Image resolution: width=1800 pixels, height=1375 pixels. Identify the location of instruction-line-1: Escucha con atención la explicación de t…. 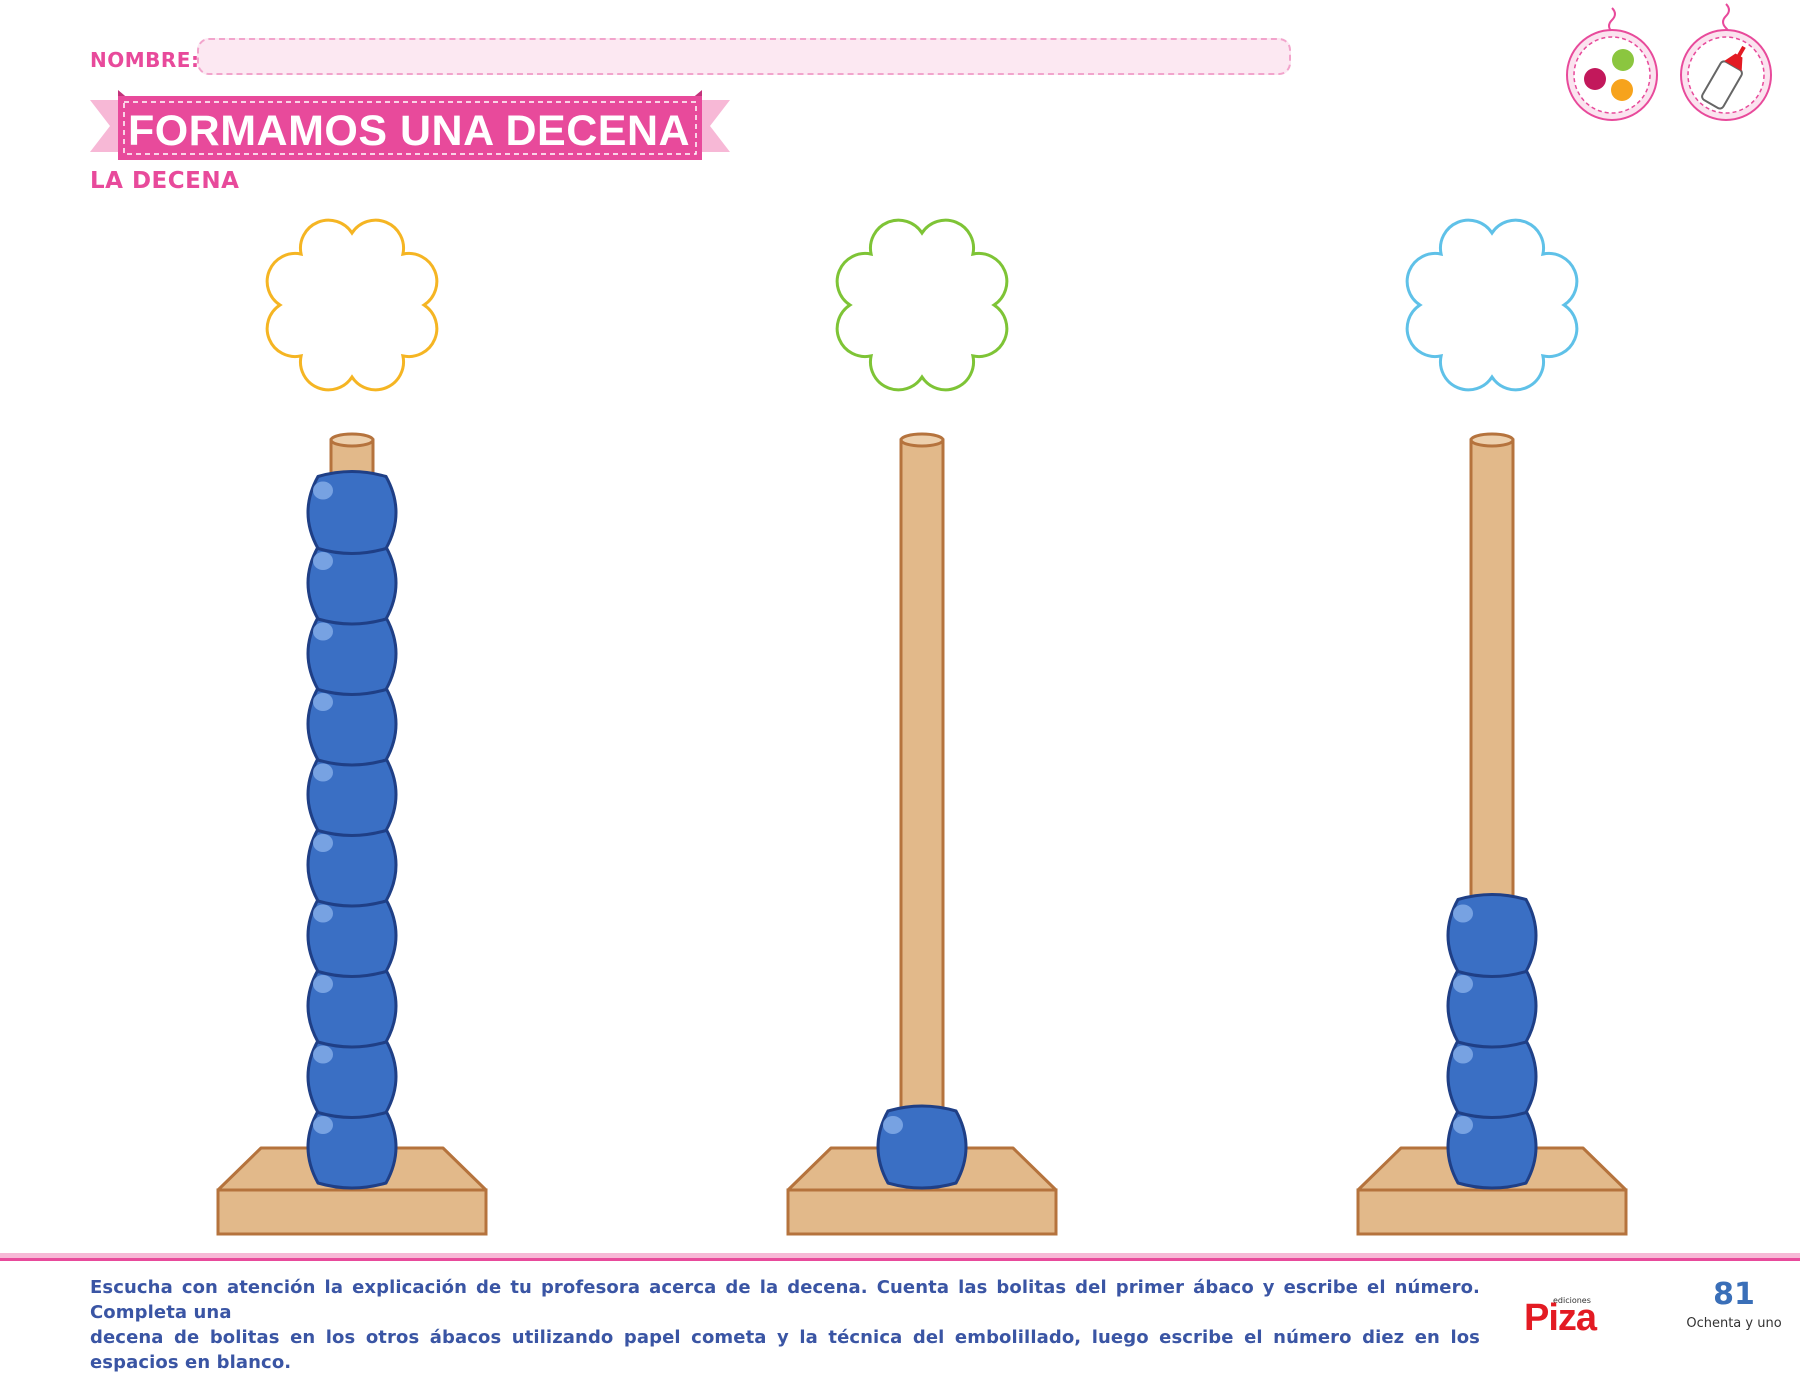
(785, 1300).